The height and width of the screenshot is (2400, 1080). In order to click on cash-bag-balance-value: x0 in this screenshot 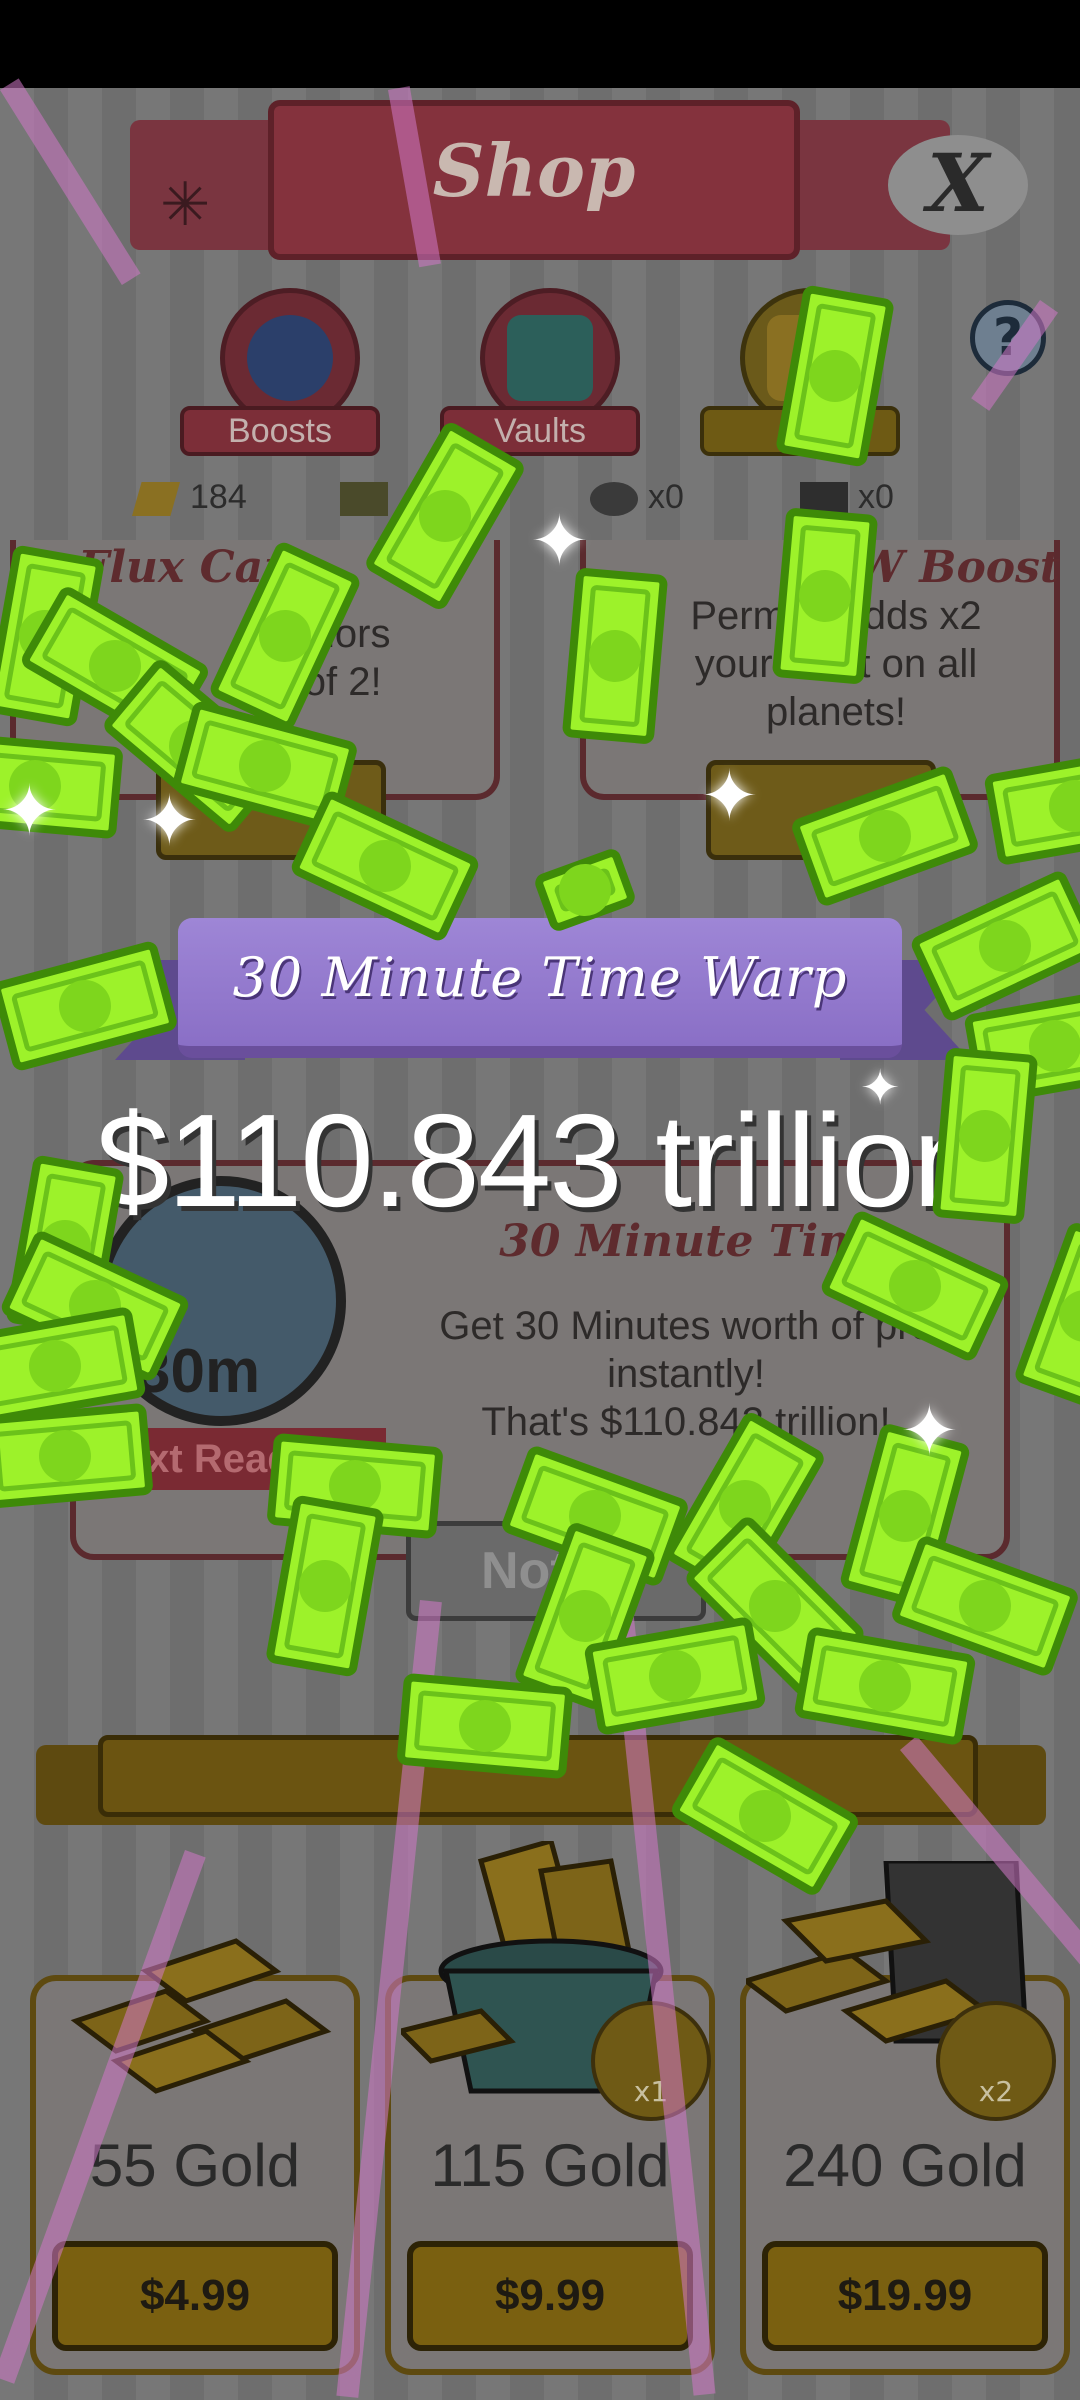, I will do `click(666, 497)`.